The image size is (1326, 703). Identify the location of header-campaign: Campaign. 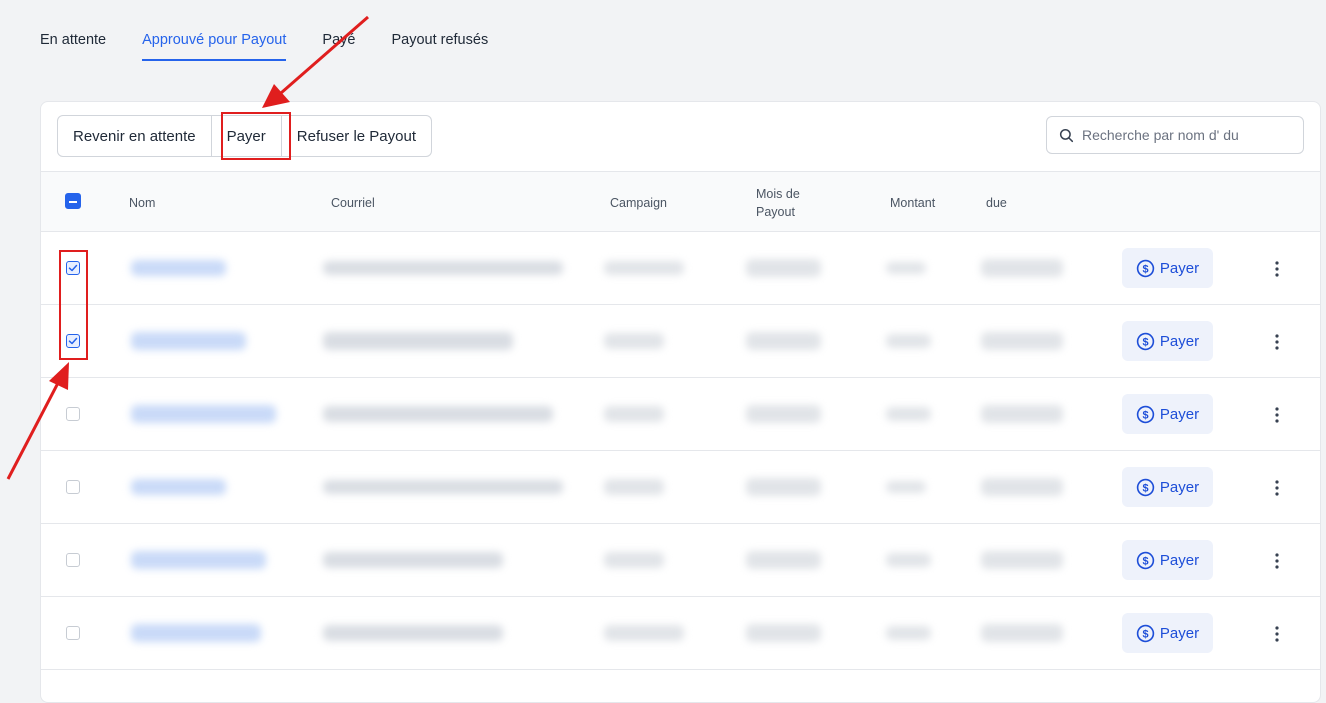
(638, 202).